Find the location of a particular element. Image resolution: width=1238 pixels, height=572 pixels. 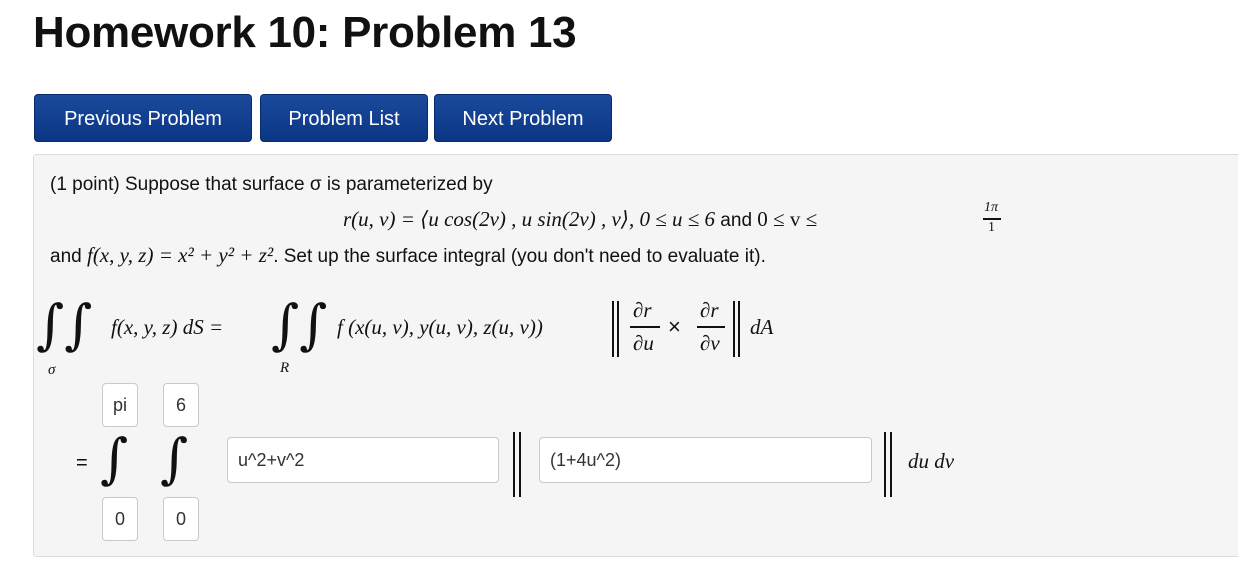

partial-r-v-num: ∂r is located at coordinates (709, 310).